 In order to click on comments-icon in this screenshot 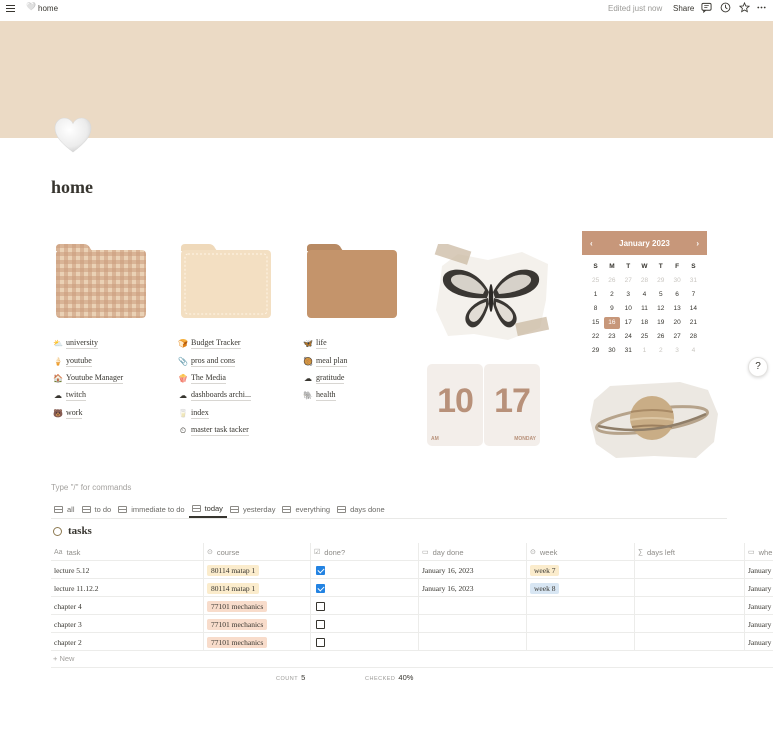, I will do `click(706, 7)`.